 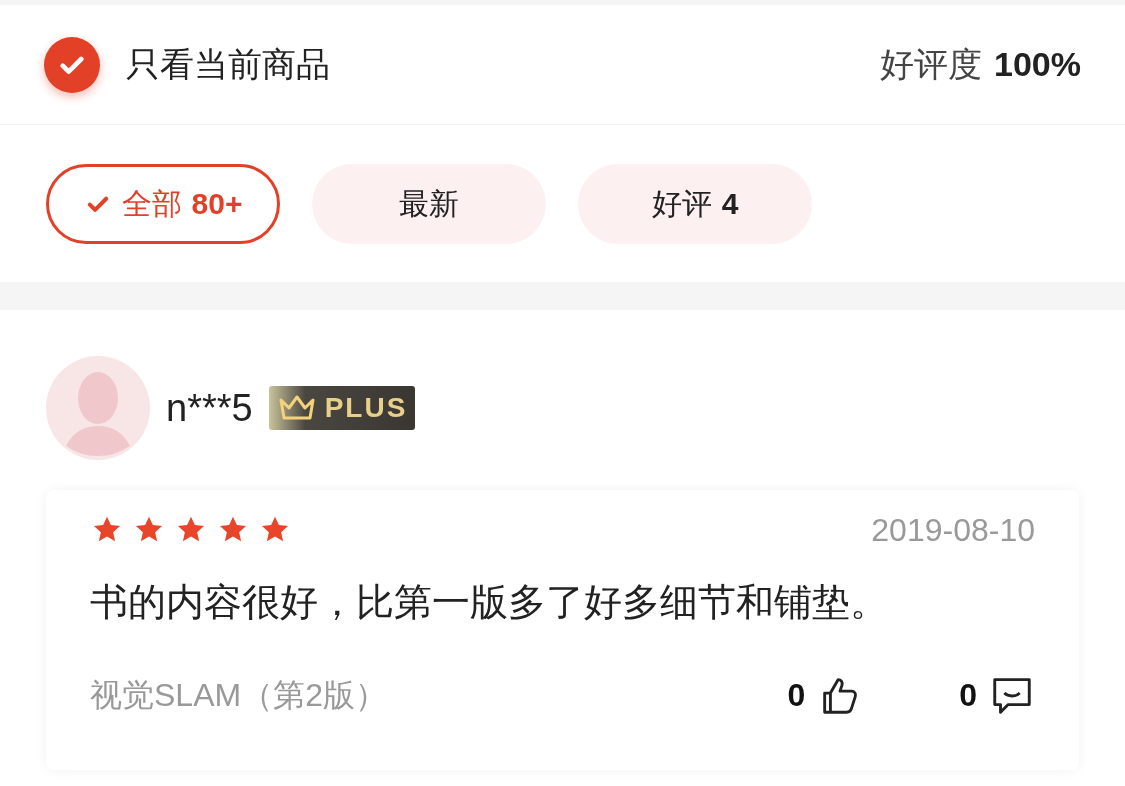 What do you see at coordinates (429, 203) in the screenshot?
I see `filter-tab: 最新` at bounding box center [429, 203].